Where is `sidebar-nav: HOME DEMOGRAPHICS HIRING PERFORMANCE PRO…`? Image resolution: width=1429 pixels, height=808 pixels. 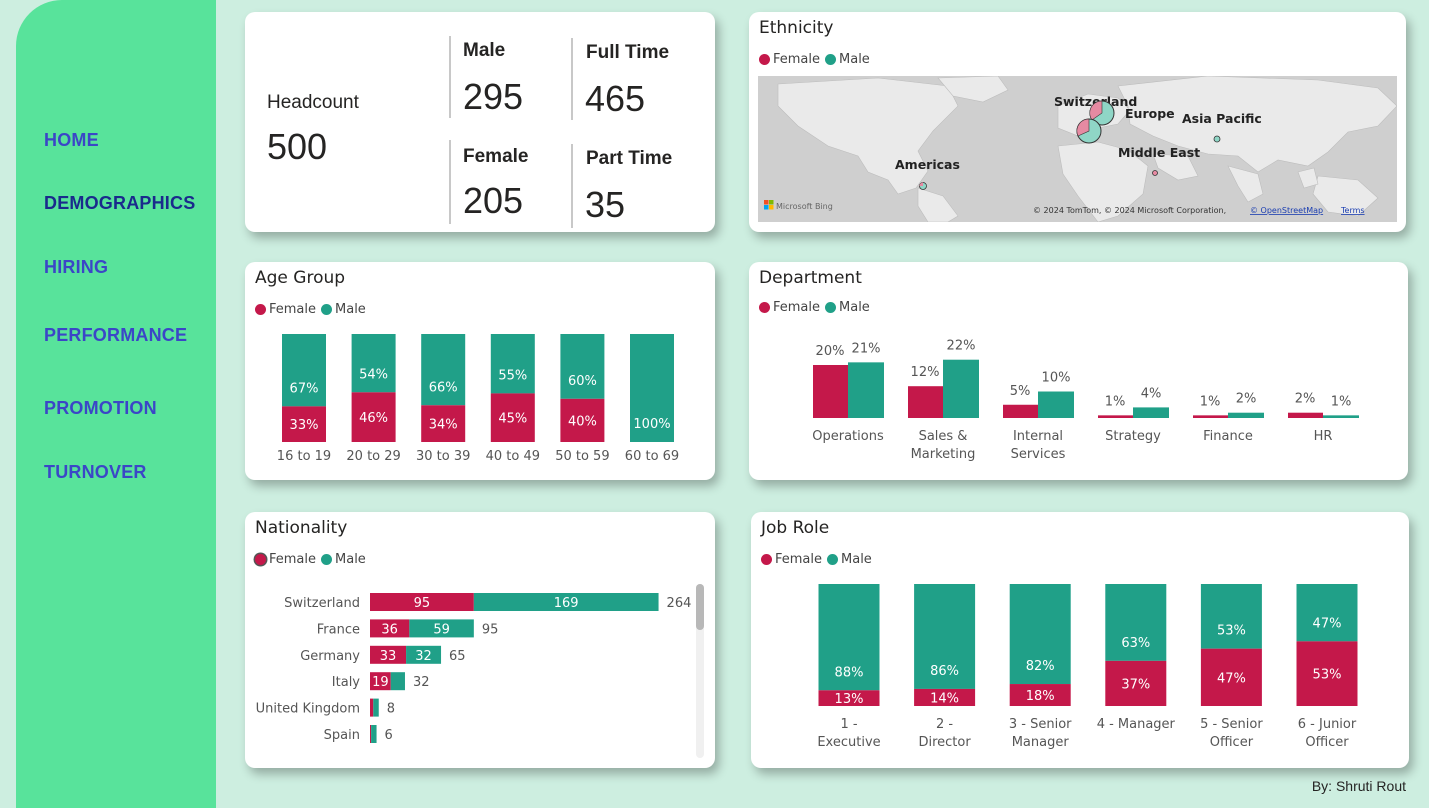
sidebar-nav: HOME DEMOGRAPHICS HIRING PERFORMANCE PRO… is located at coordinates (116, 404).